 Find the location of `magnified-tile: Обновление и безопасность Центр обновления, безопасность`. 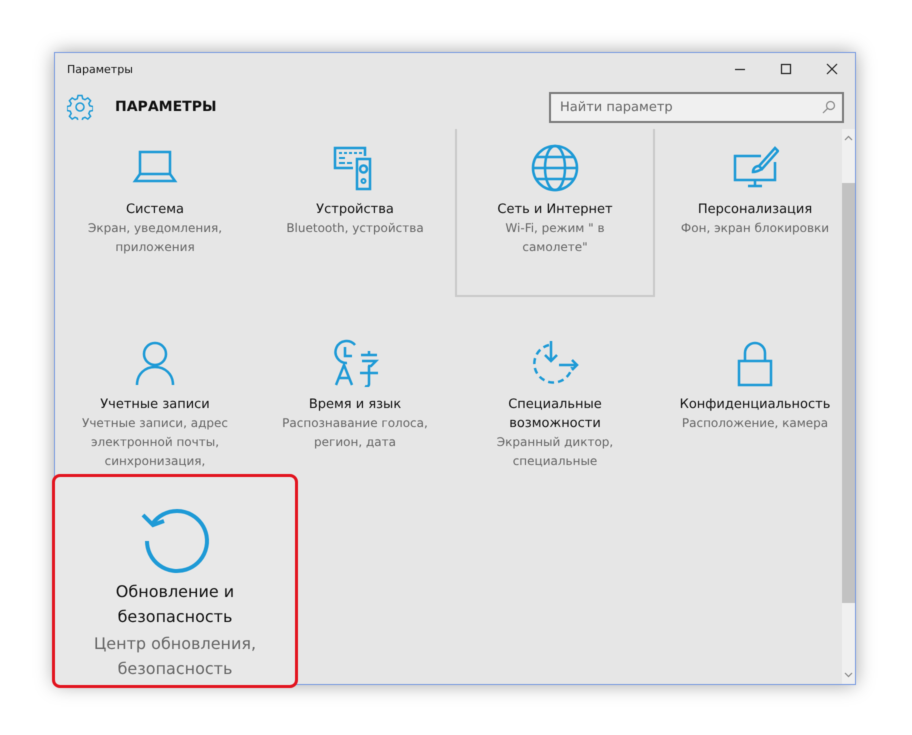

magnified-tile: Обновление и безопасность Центр обновления, безопасность is located at coordinates (175, 581).